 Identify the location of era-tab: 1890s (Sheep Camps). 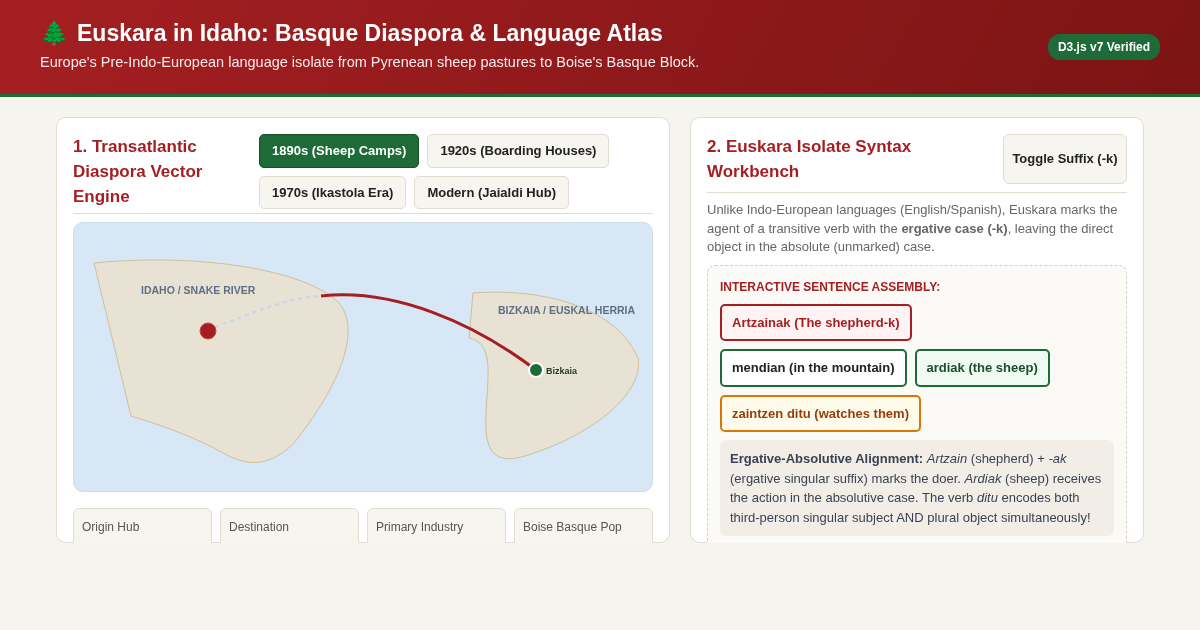
(339, 151).